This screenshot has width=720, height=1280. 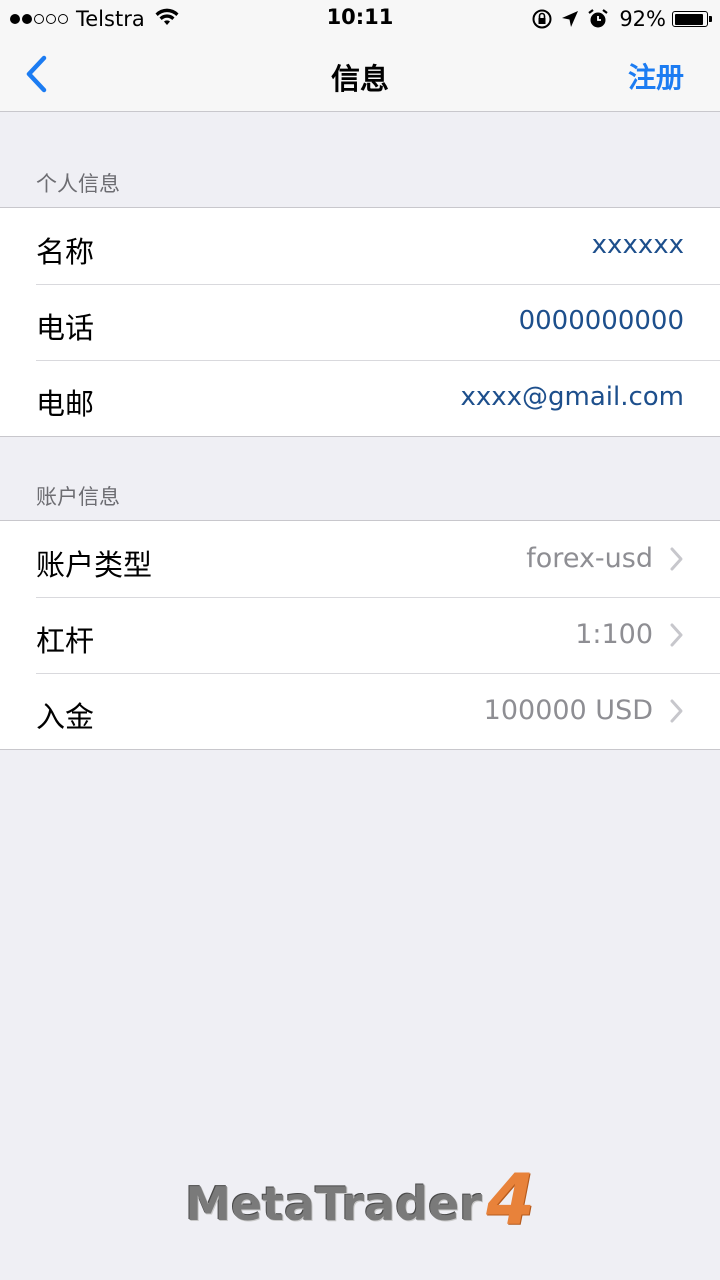 I want to click on account-type-row: 账户类型 forex-usd, so click(x=360, y=559).